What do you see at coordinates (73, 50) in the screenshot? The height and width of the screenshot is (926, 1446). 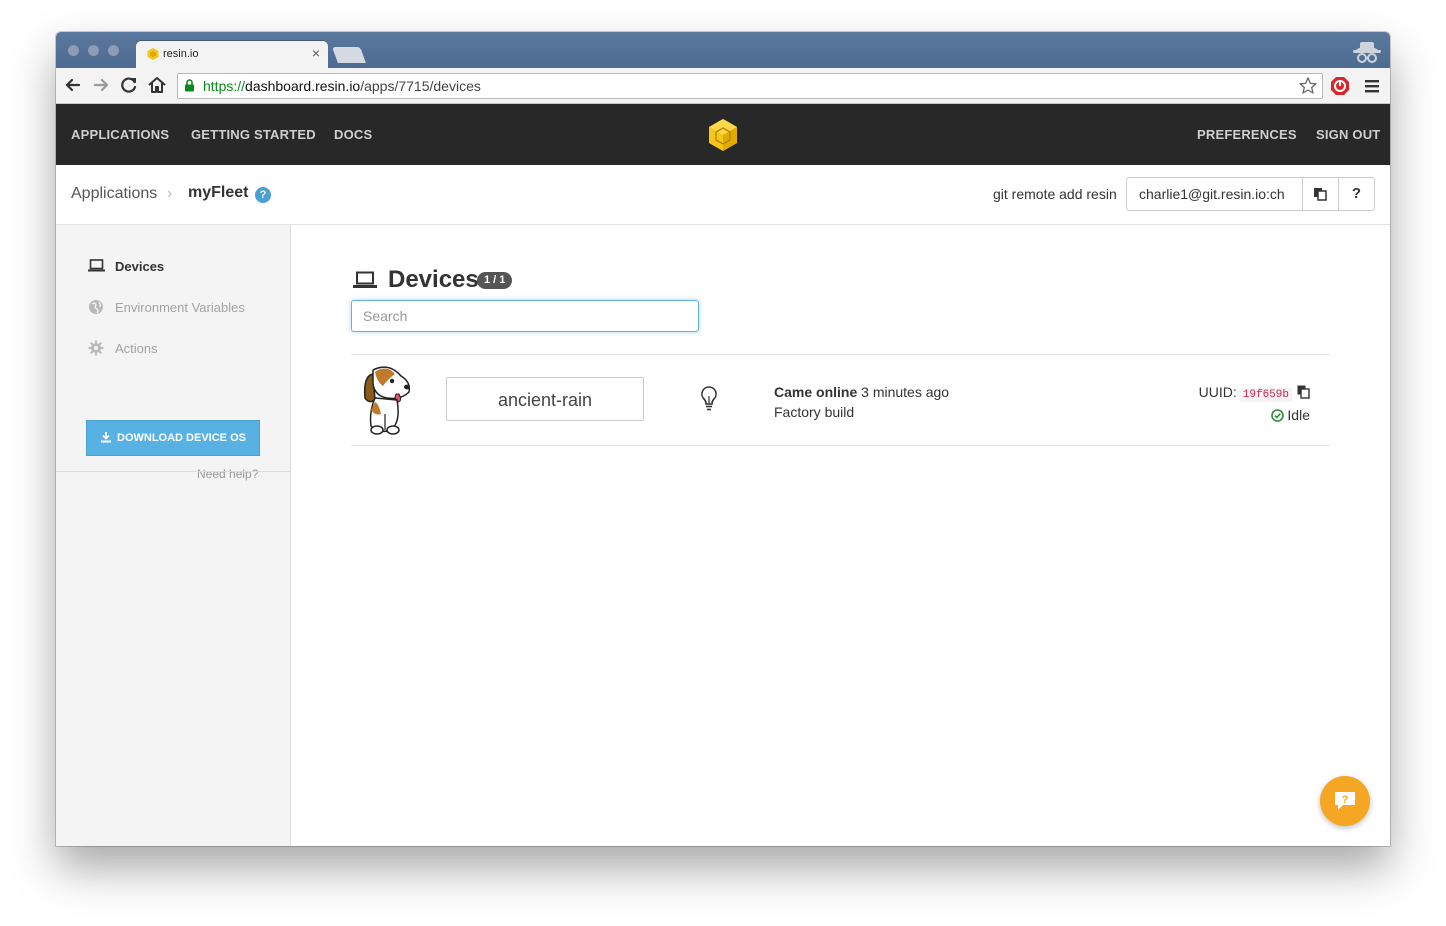 I see `close-window-button` at bounding box center [73, 50].